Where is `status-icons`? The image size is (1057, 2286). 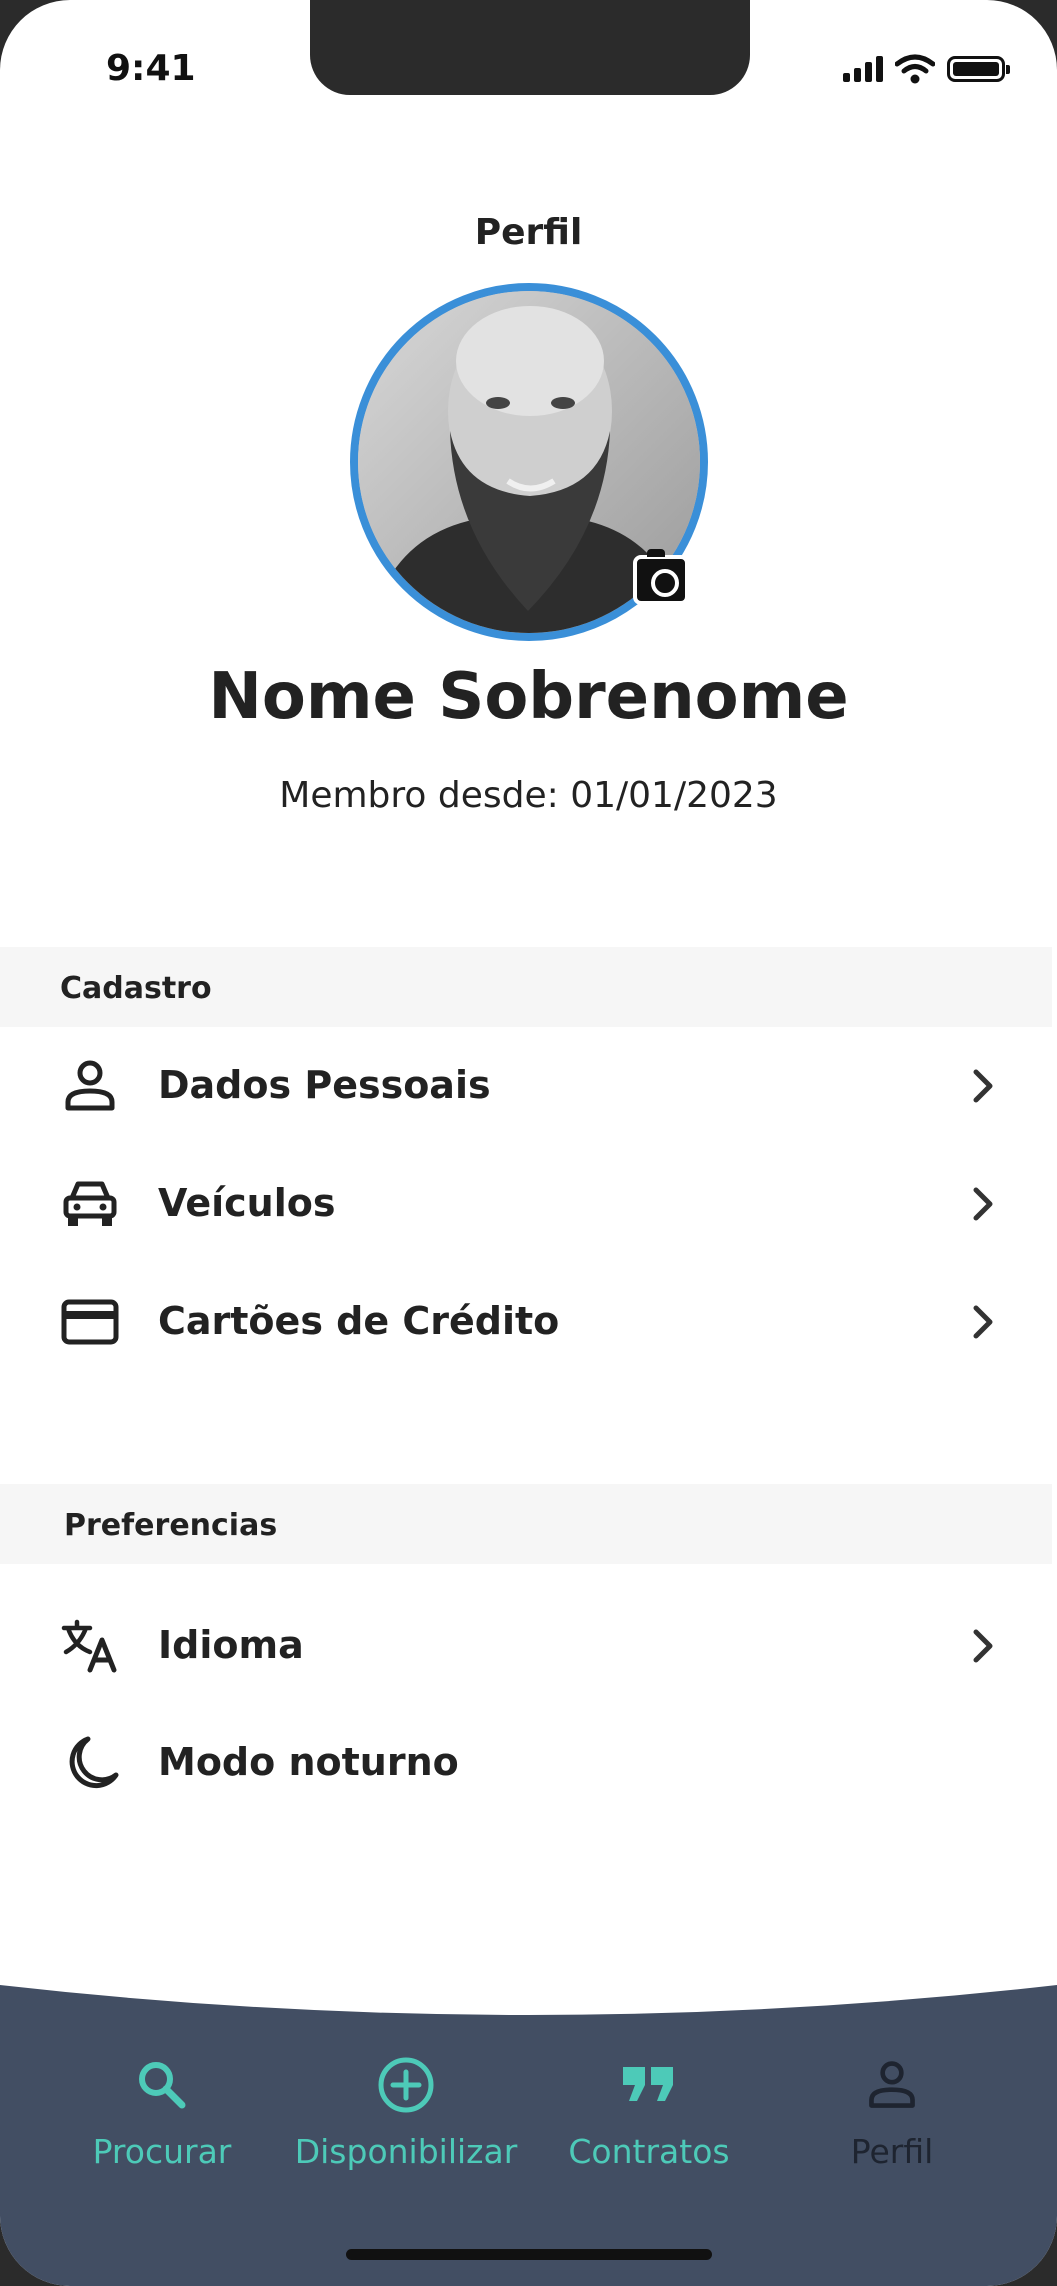 status-icons is located at coordinates (926, 69).